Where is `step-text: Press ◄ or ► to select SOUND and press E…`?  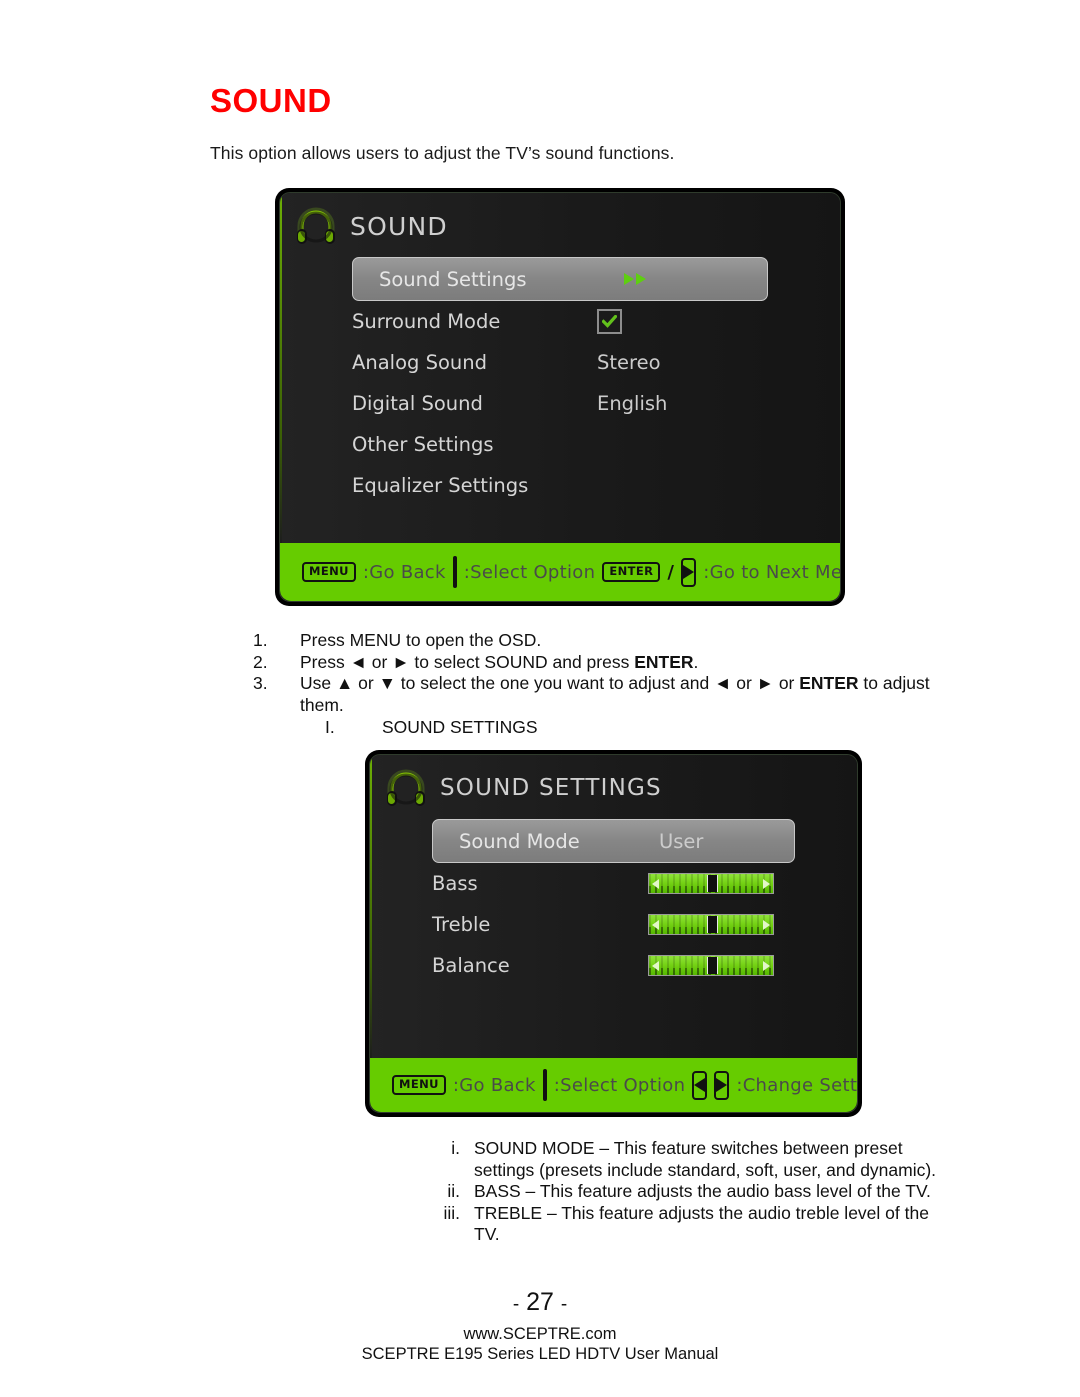 step-text: Press ◄ or ► to select SOUND and press E… is located at coordinates (499, 661).